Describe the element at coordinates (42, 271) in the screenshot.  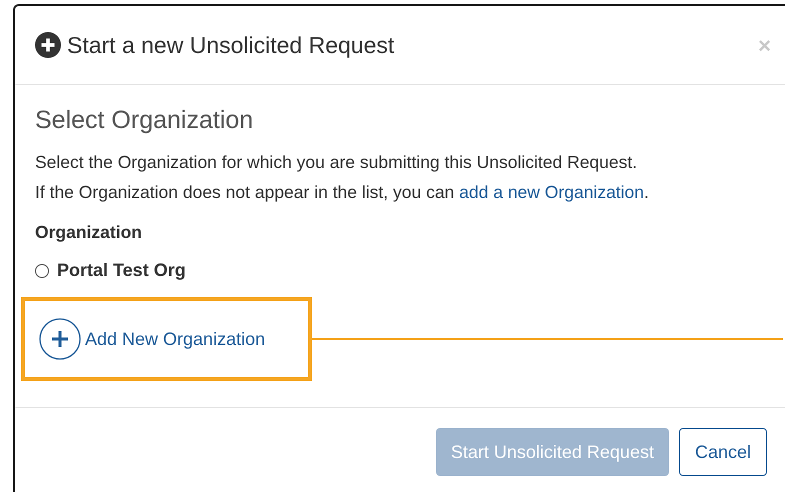
I see `radio-button` at that location.